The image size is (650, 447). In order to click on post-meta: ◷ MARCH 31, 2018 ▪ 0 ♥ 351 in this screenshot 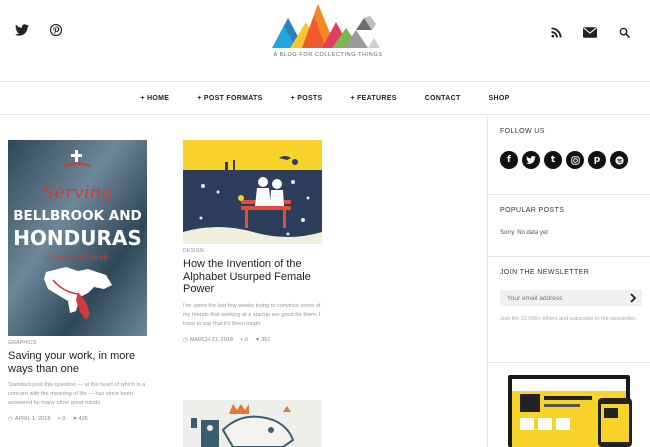, I will do `click(253, 340)`.